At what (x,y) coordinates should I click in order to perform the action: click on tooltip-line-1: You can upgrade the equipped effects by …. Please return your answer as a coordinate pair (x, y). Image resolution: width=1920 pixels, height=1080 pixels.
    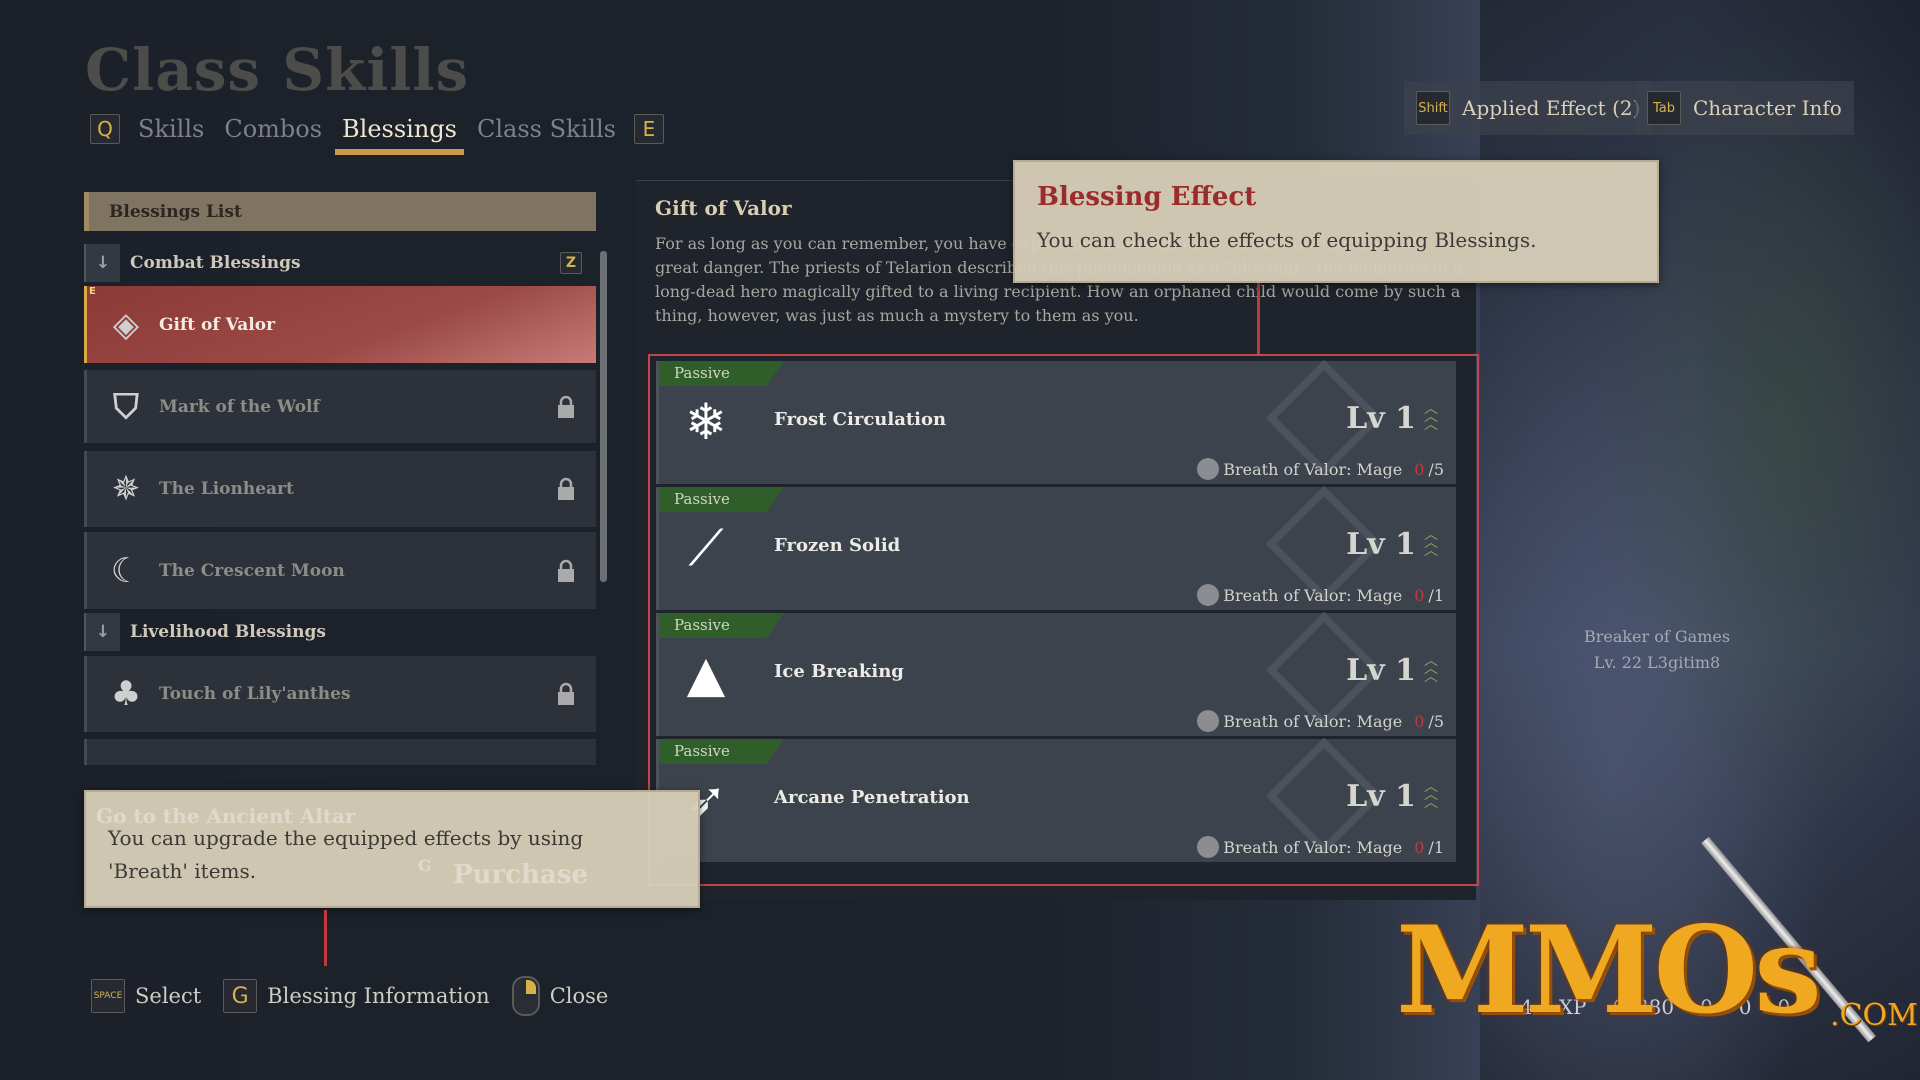
    Looking at the image, I should click on (346, 838).